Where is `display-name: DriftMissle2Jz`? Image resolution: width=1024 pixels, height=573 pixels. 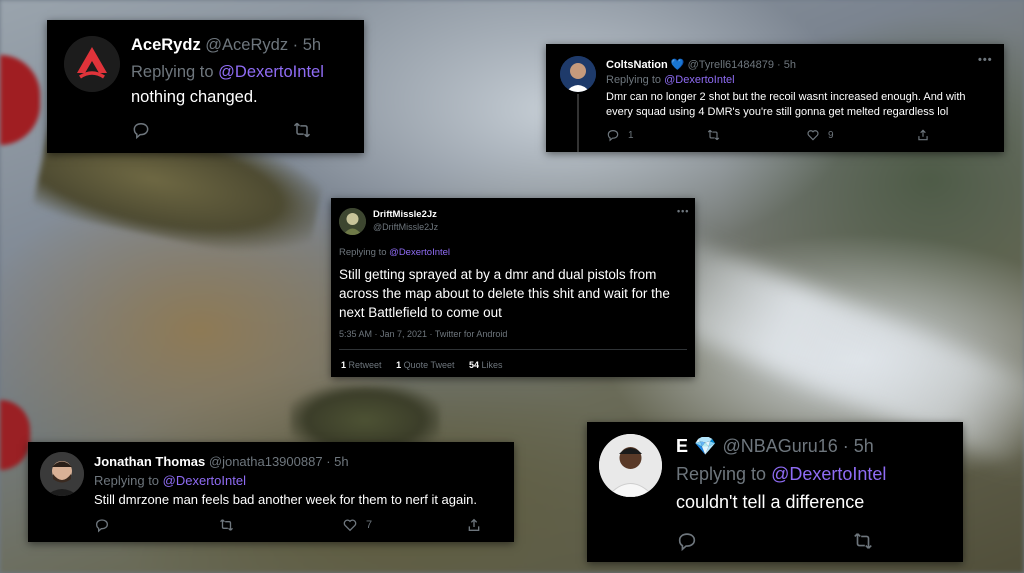
display-name: DriftMissle2Jz is located at coordinates (405, 214).